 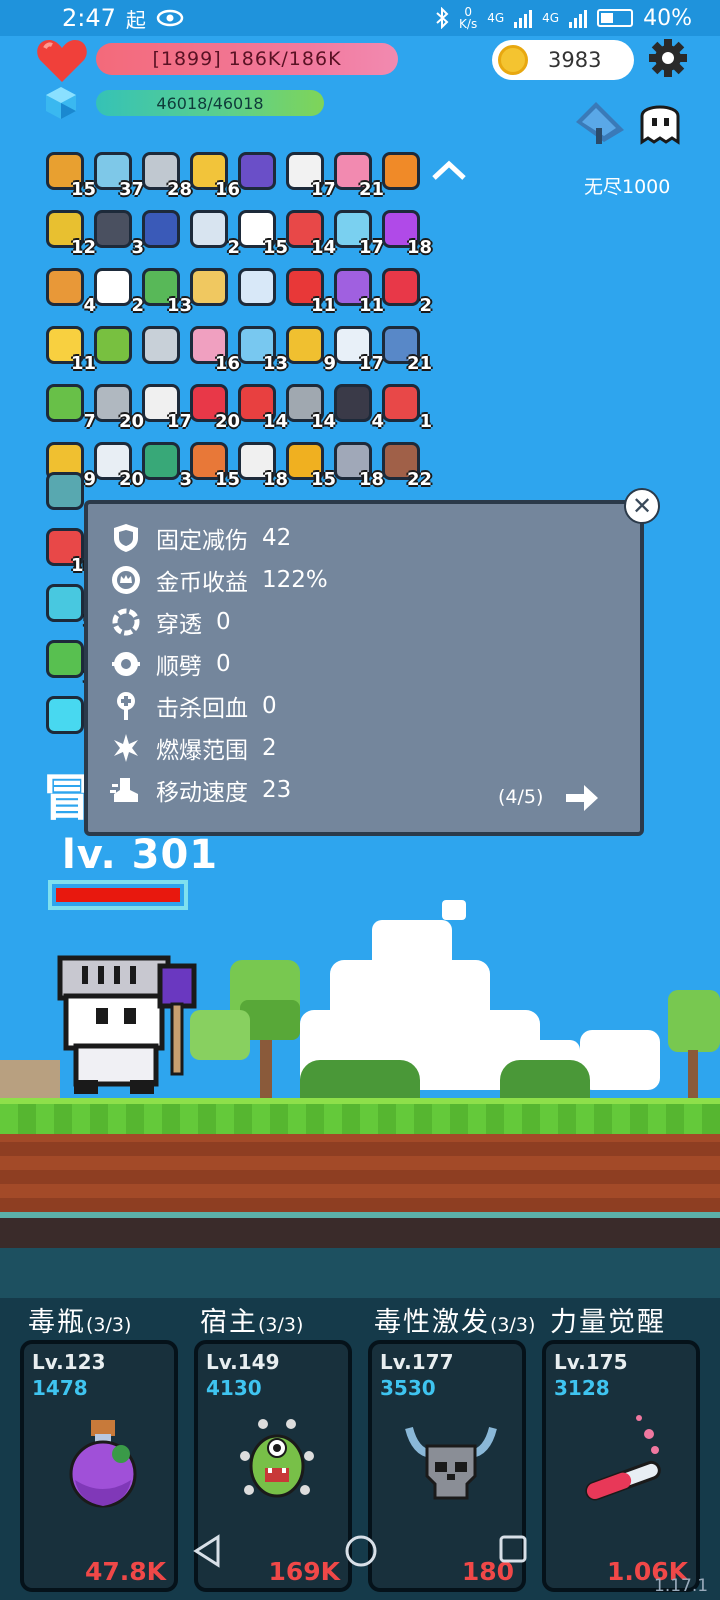 I want to click on stat-label: 顺劈, so click(x=179, y=667).